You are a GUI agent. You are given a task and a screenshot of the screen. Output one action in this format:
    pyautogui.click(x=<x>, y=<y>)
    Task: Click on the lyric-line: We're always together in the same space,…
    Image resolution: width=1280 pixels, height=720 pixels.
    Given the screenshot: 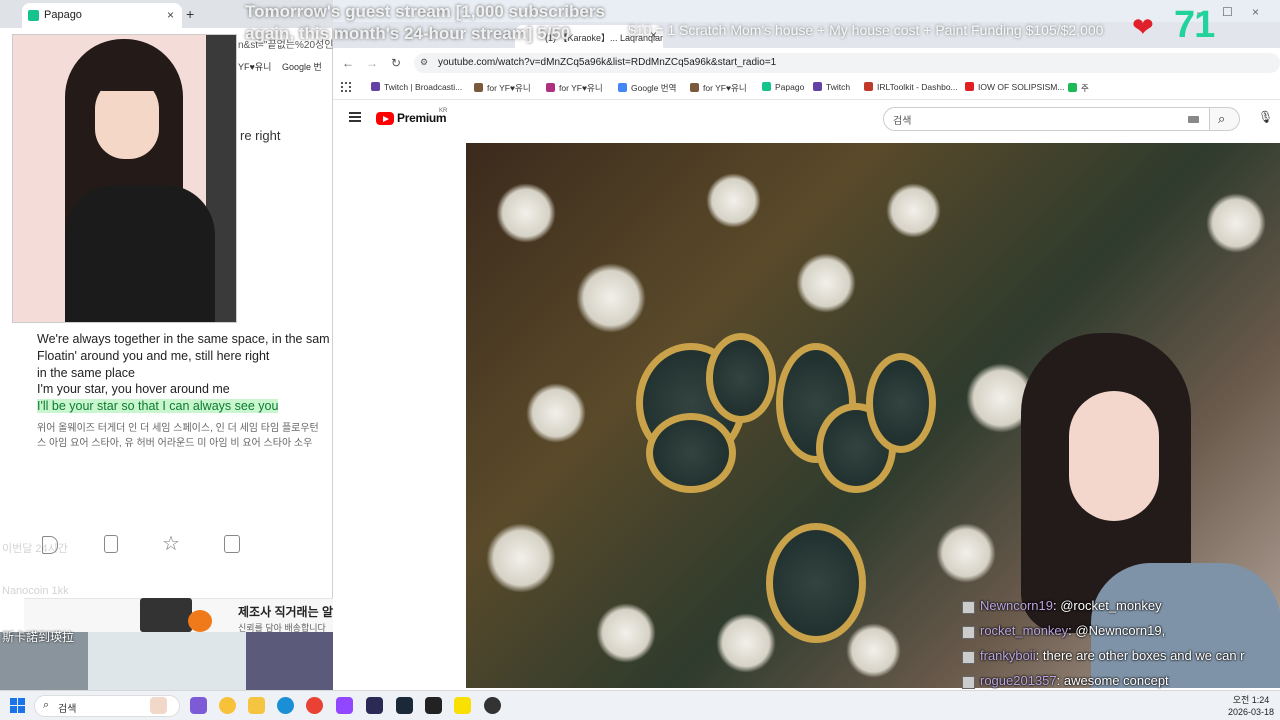 What is the action you would take?
    pyautogui.click(x=183, y=339)
    